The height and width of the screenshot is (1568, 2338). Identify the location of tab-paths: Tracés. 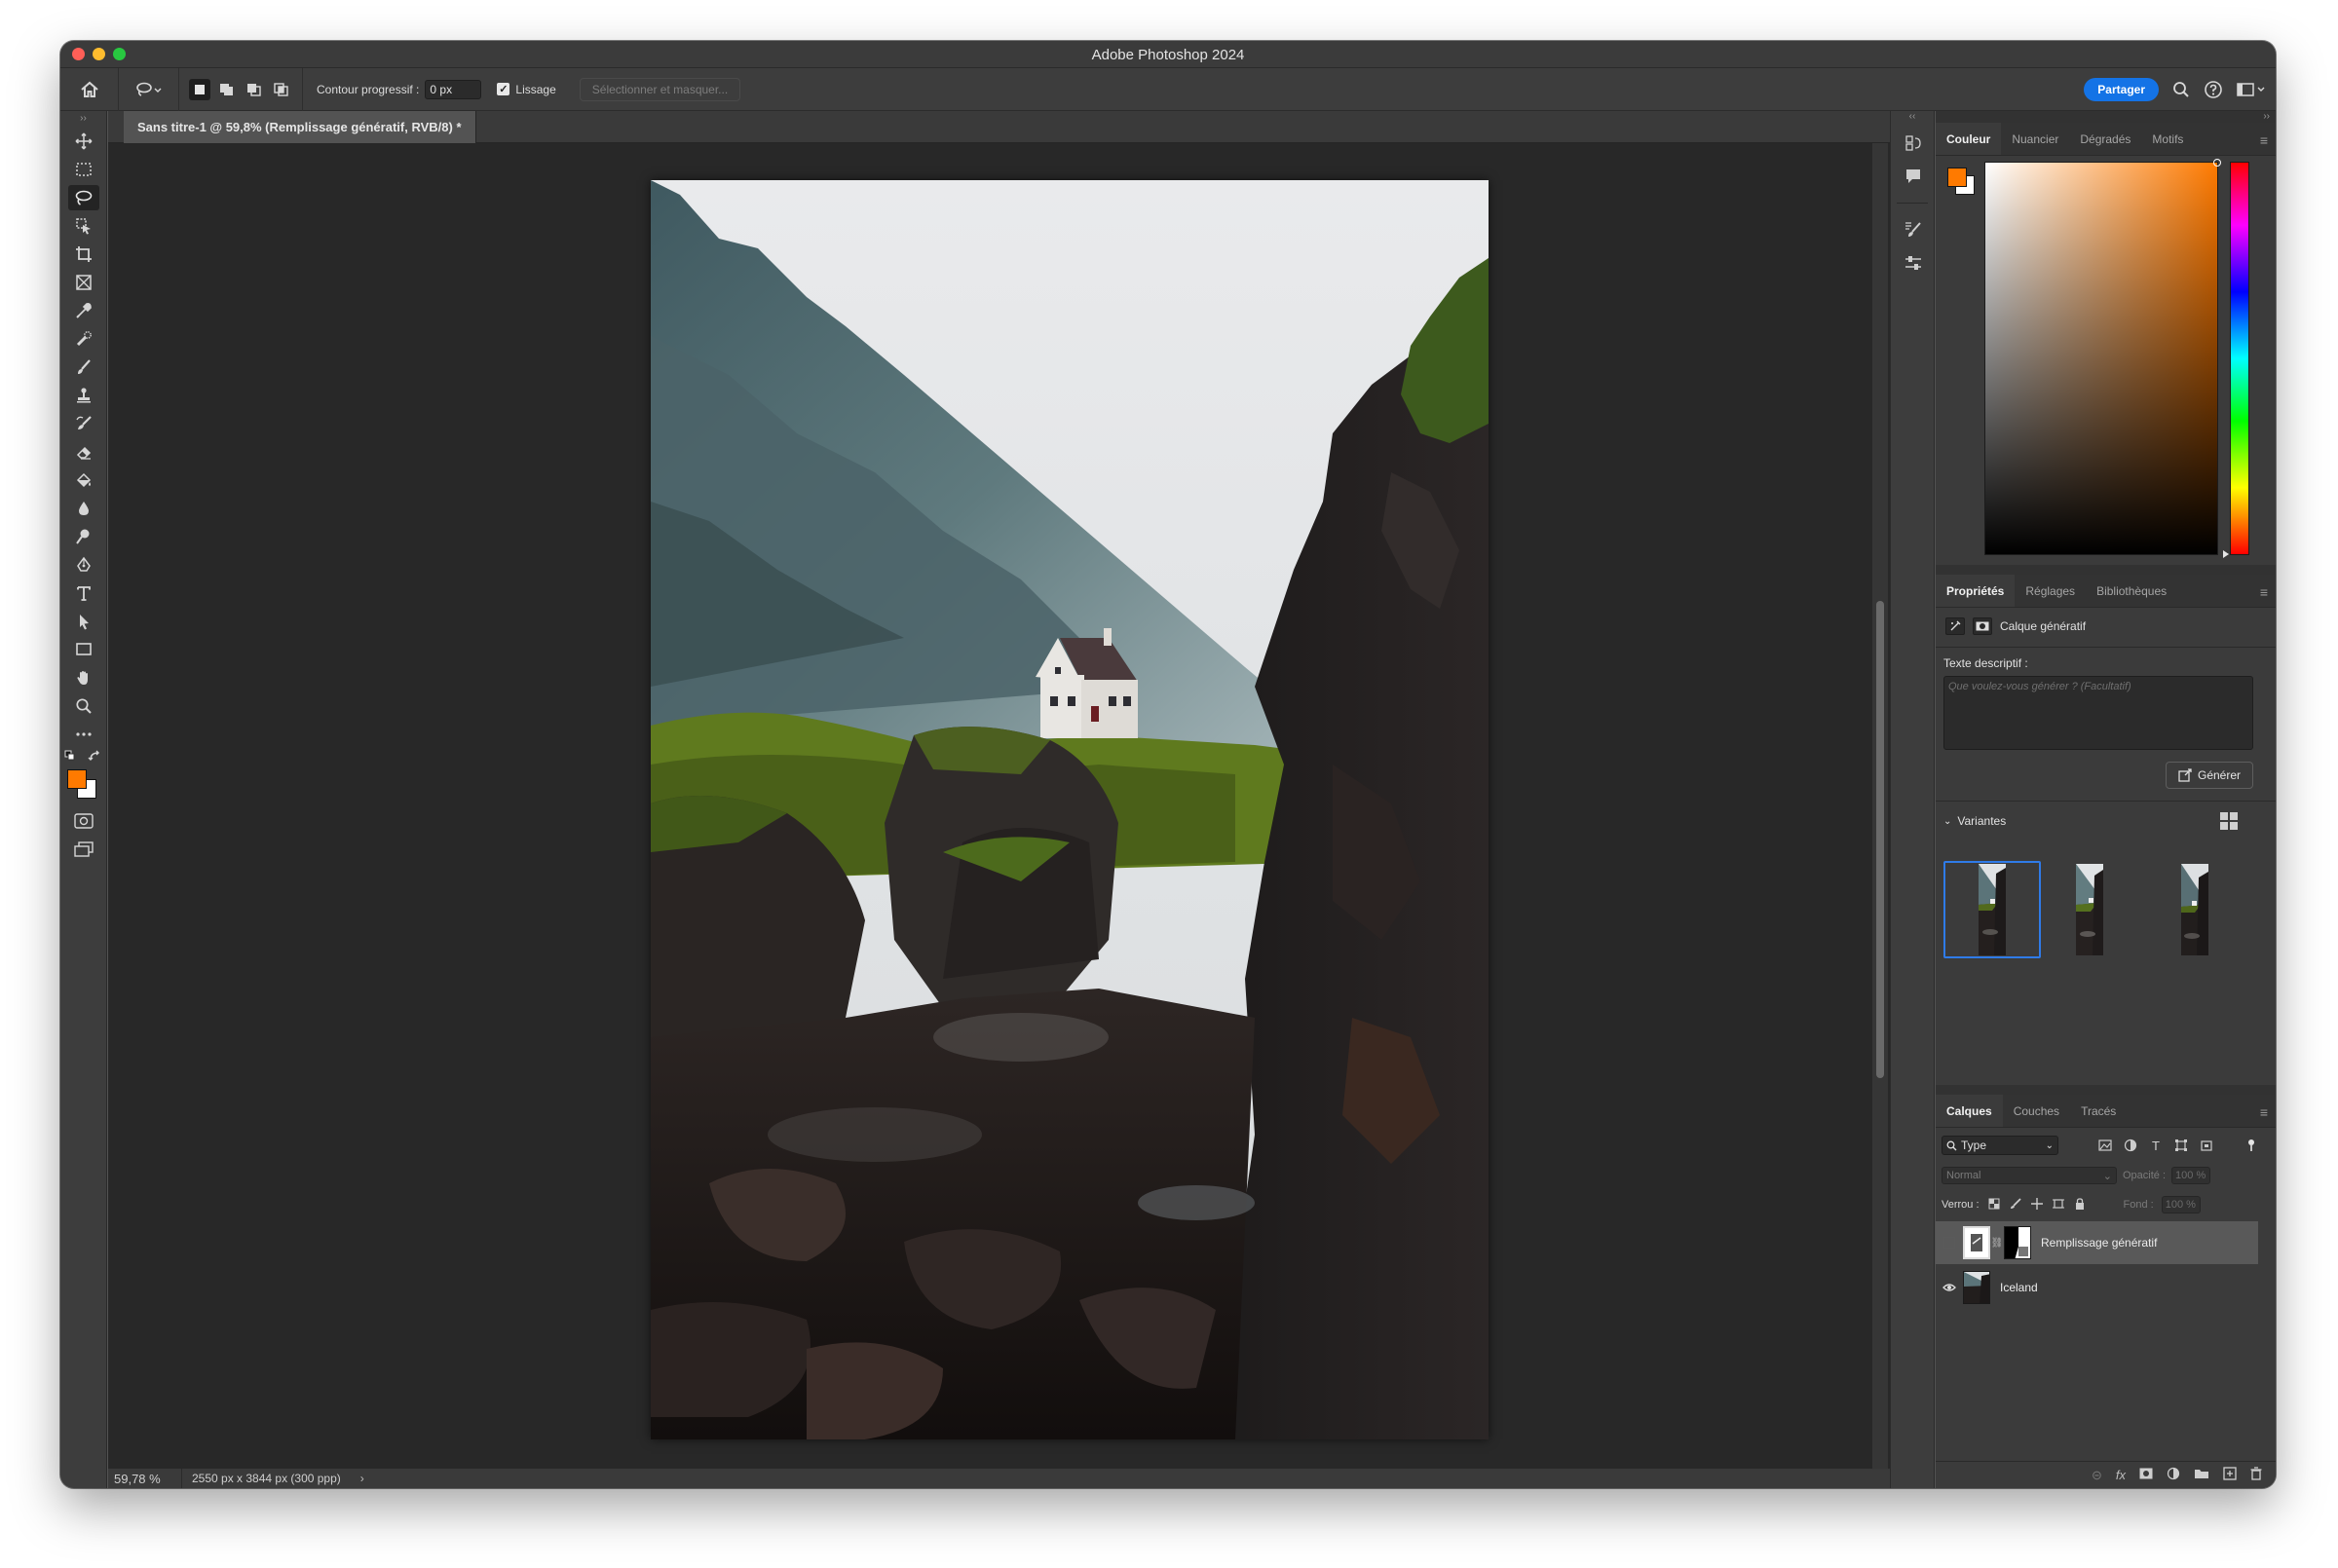
(2098, 1111).